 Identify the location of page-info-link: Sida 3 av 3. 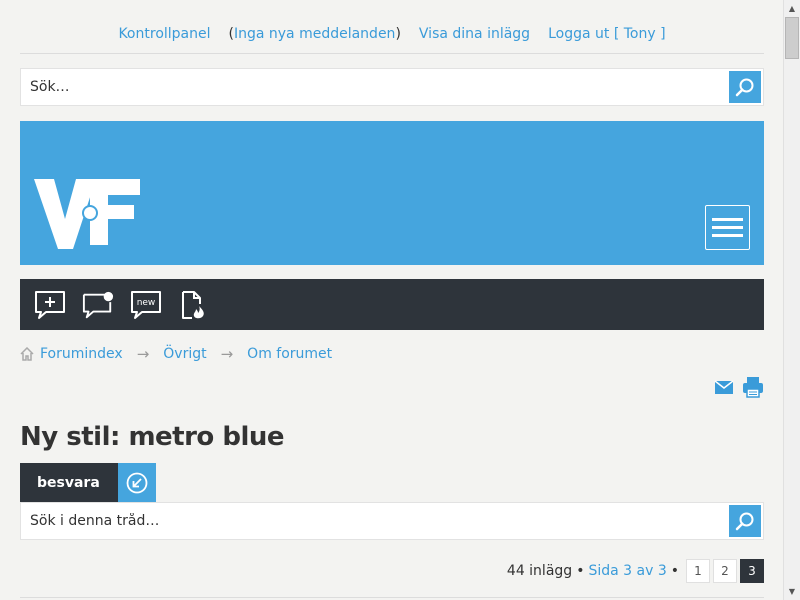
(627, 571).